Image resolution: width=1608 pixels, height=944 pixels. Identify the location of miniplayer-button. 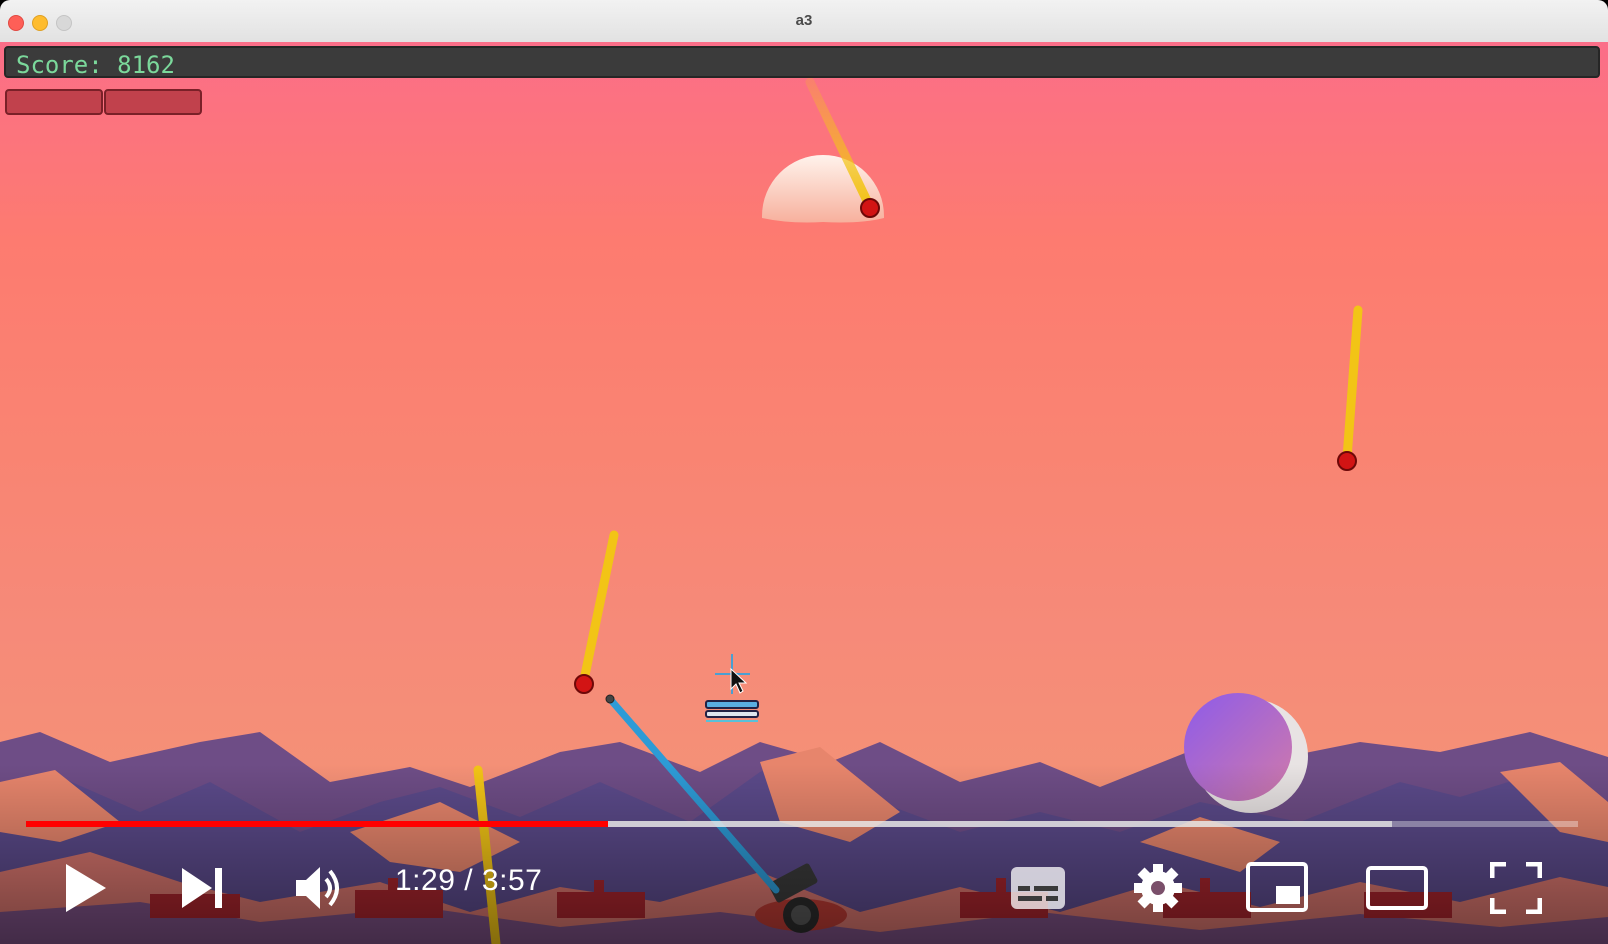
(1277, 887).